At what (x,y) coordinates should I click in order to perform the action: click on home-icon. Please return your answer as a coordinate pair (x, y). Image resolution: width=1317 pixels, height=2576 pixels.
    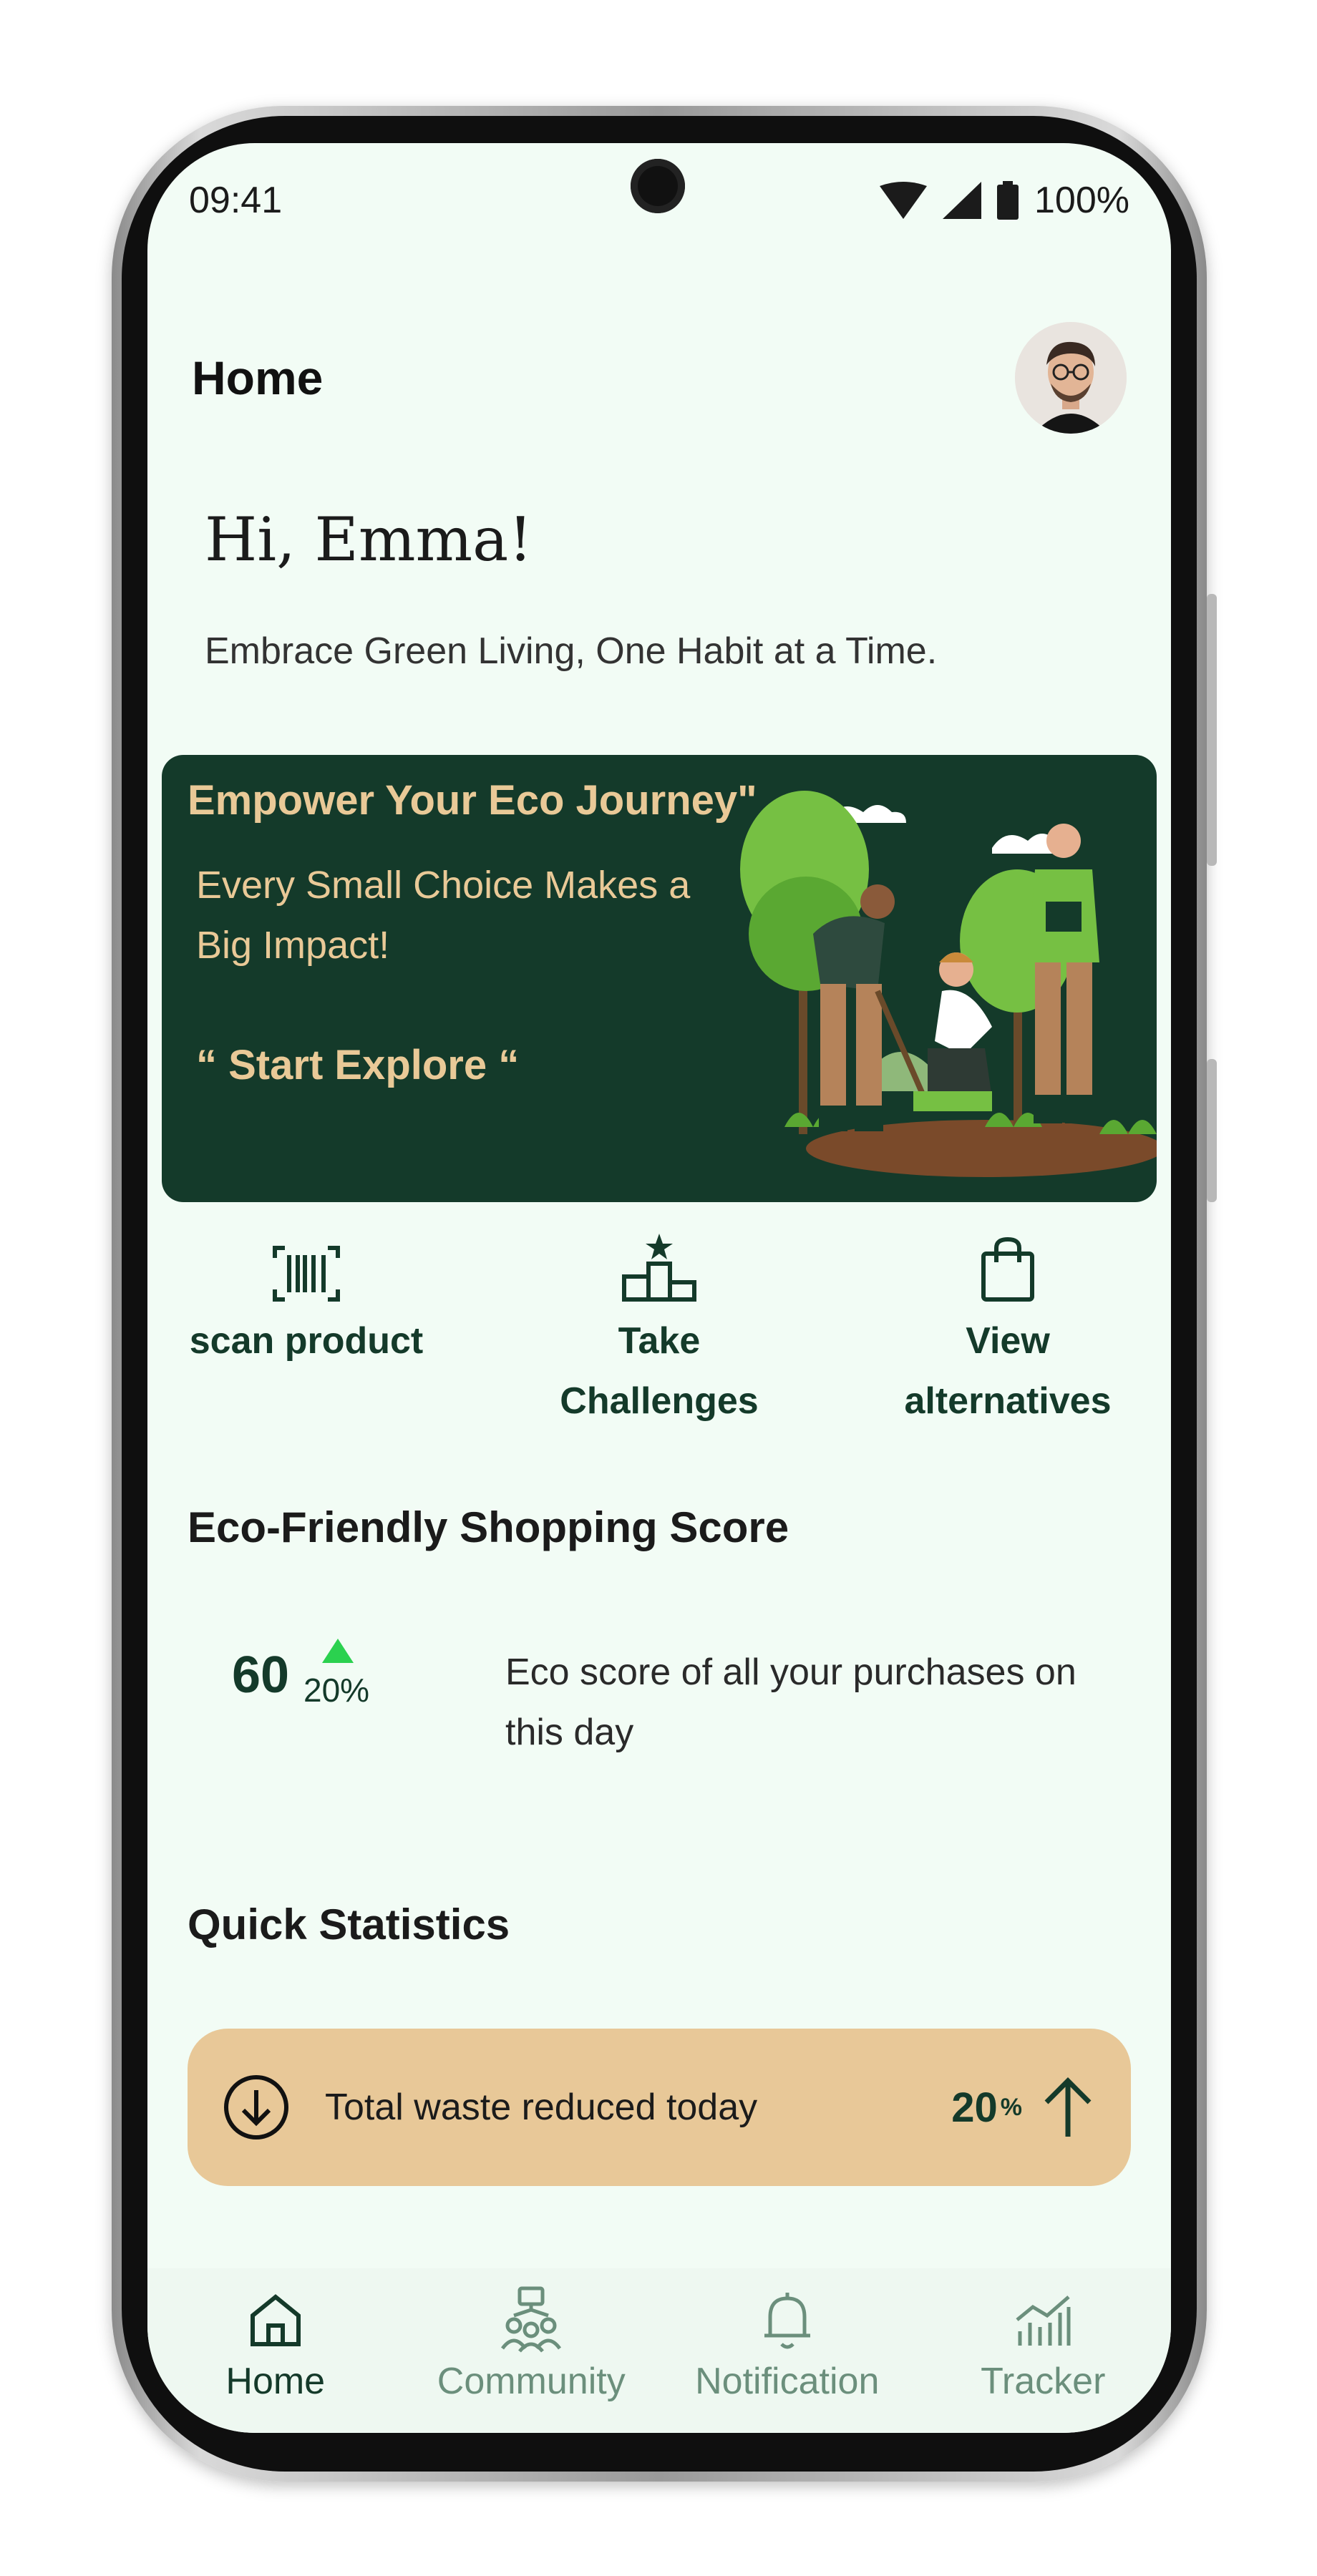
    Looking at the image, I should click on (275, 2320).